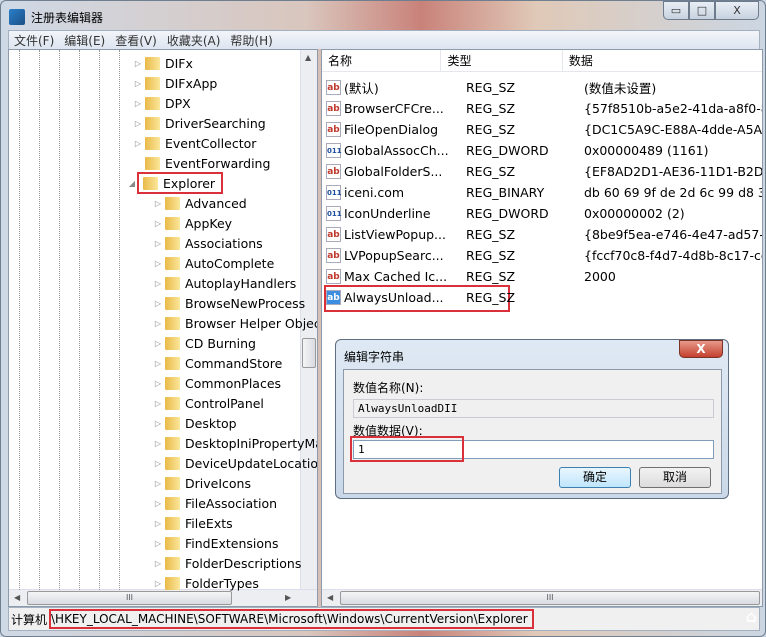  What do you see at coordinates (217, 383) in the screenshot?
I see `tree-item: ▷ CommonPlaces` at bounding box center [217, 383].